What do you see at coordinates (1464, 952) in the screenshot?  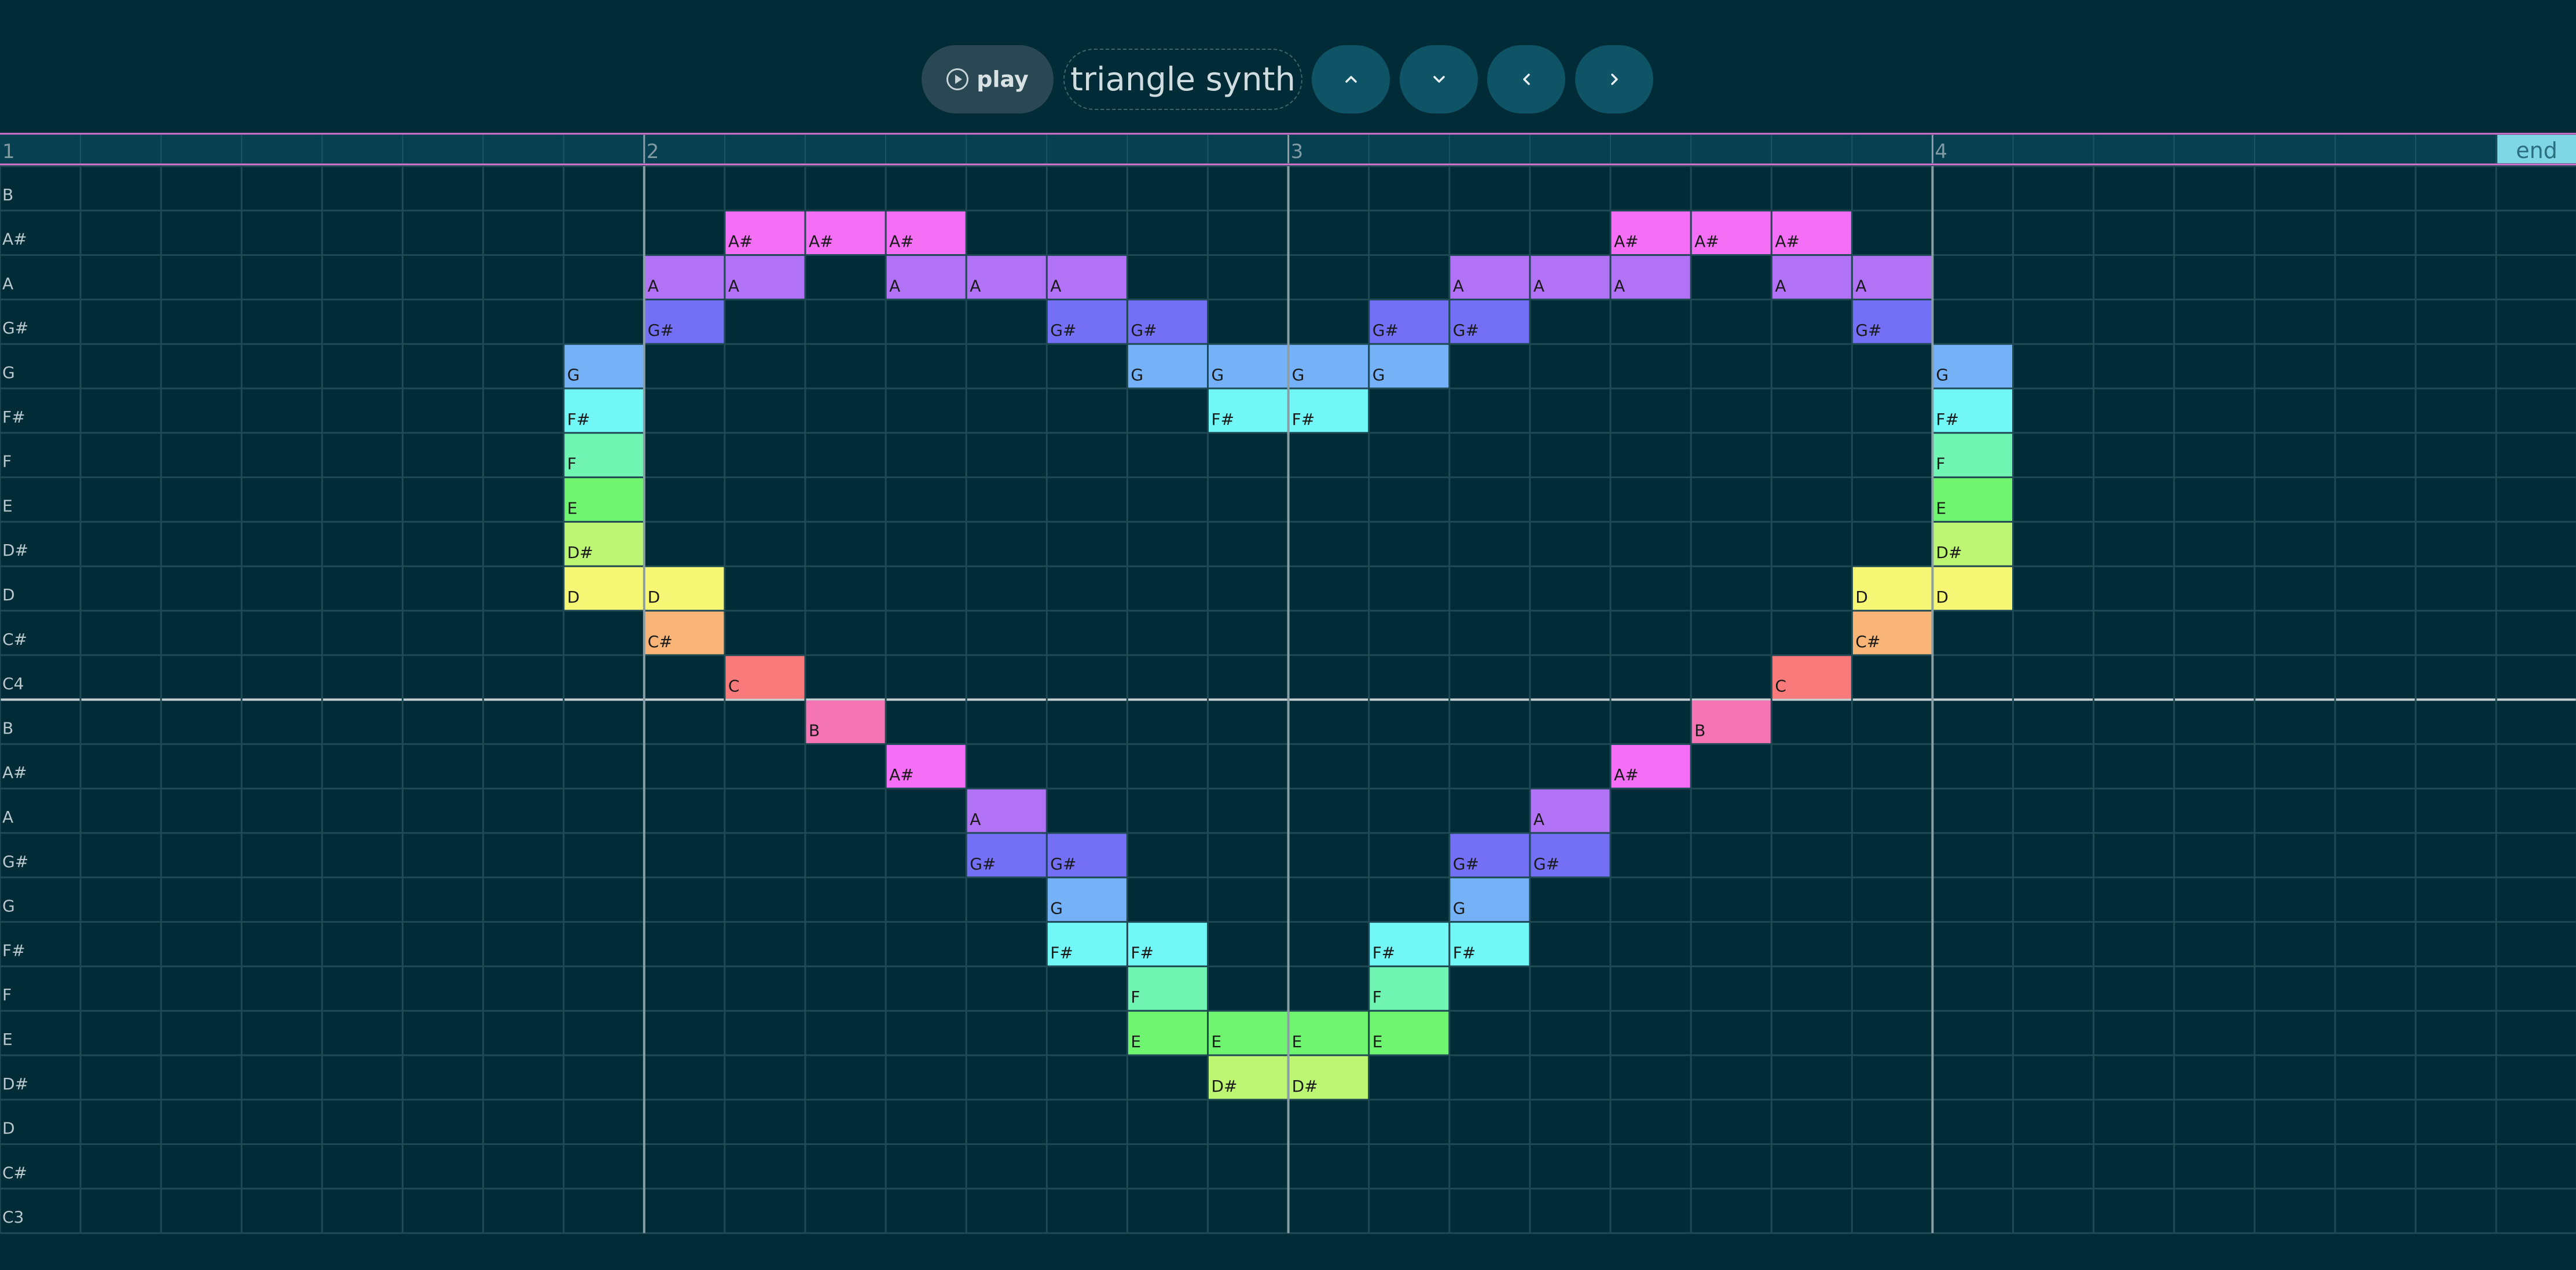 I see `note-label: F#` at bounding box center [1464, 952].